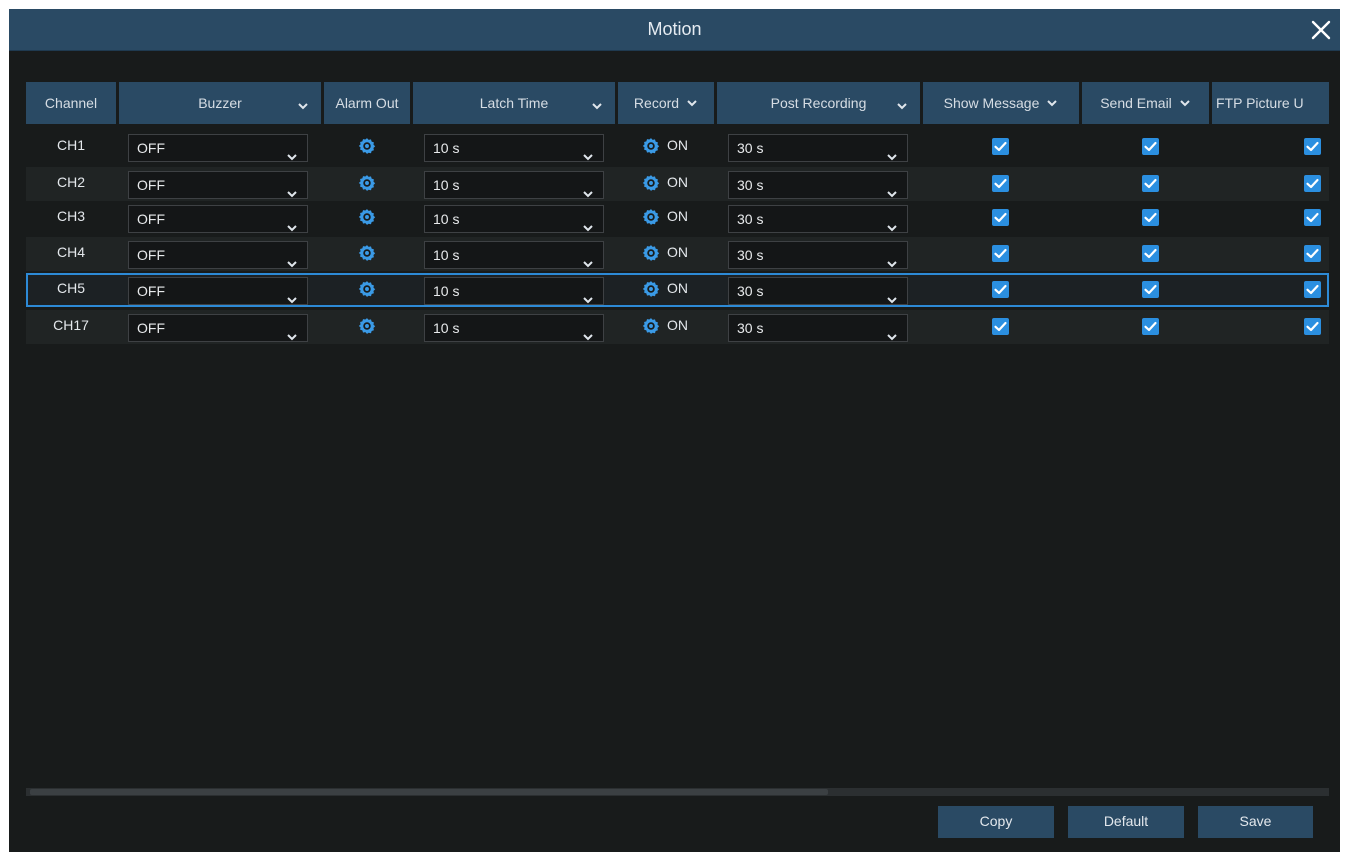 This screenshot has height=852, width=1349. What do you see at coordinates (1126, 822) in the screenshot?
I see `default-button: Default` at bounding box center [1126, 822].